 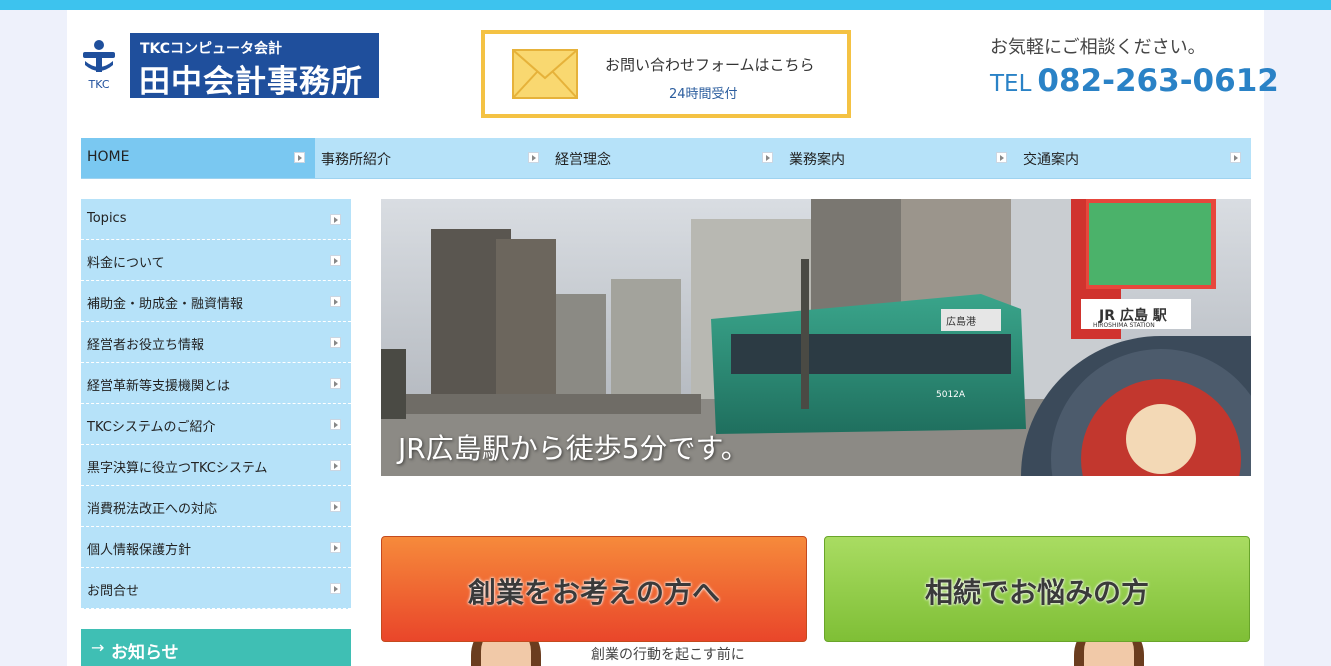 What do you see at coordinates (573, 448) in the screenshot?
I see `hero-caption: JR広島駅から徒歩5分です。` at bounding box center [573, 448].